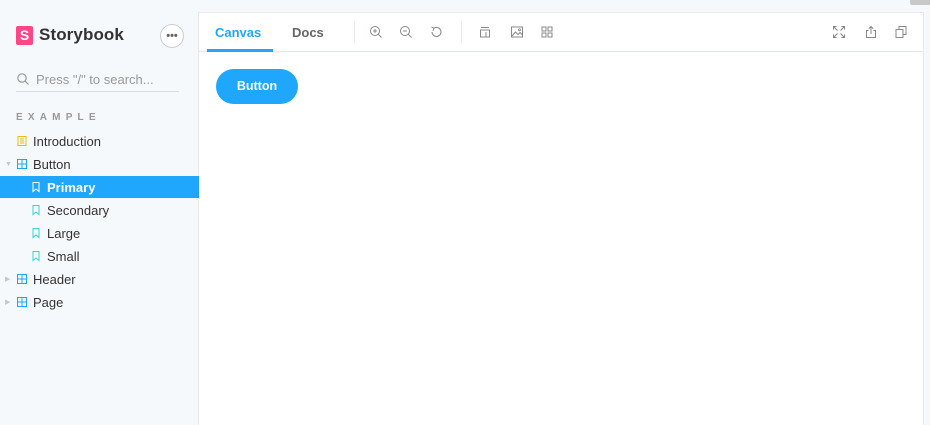  I want to click on brand: S Storybook, so click(70, 35).